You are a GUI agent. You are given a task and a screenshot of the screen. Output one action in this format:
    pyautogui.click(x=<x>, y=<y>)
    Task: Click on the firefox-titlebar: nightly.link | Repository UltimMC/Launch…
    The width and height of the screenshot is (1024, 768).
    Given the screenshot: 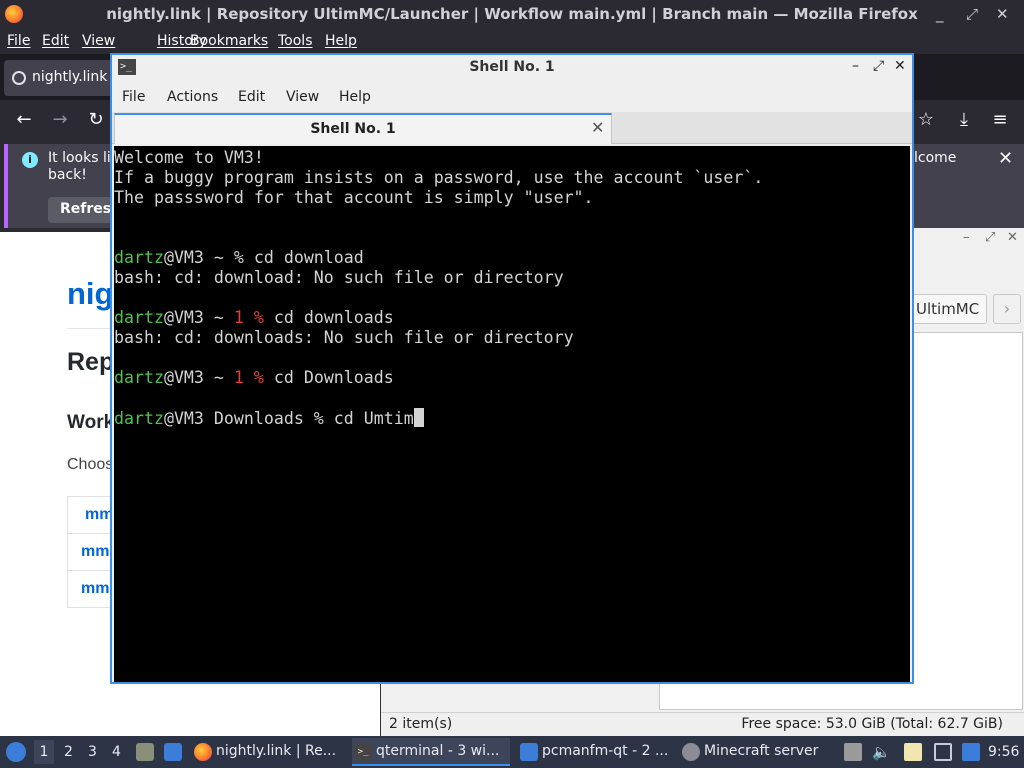 What is the action you would take?
    pyautogui.click(x=512, y=15)
    